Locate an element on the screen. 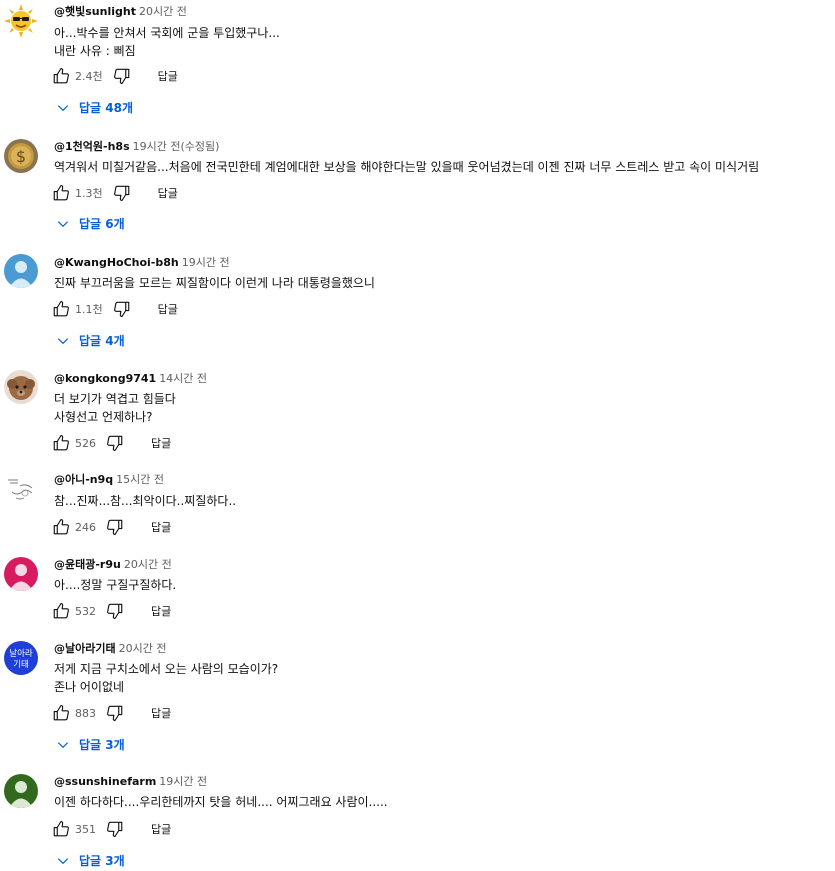 This screenshot has width=835, height=871. action-bar: 351 답글 is located at coordinates (111, 829).